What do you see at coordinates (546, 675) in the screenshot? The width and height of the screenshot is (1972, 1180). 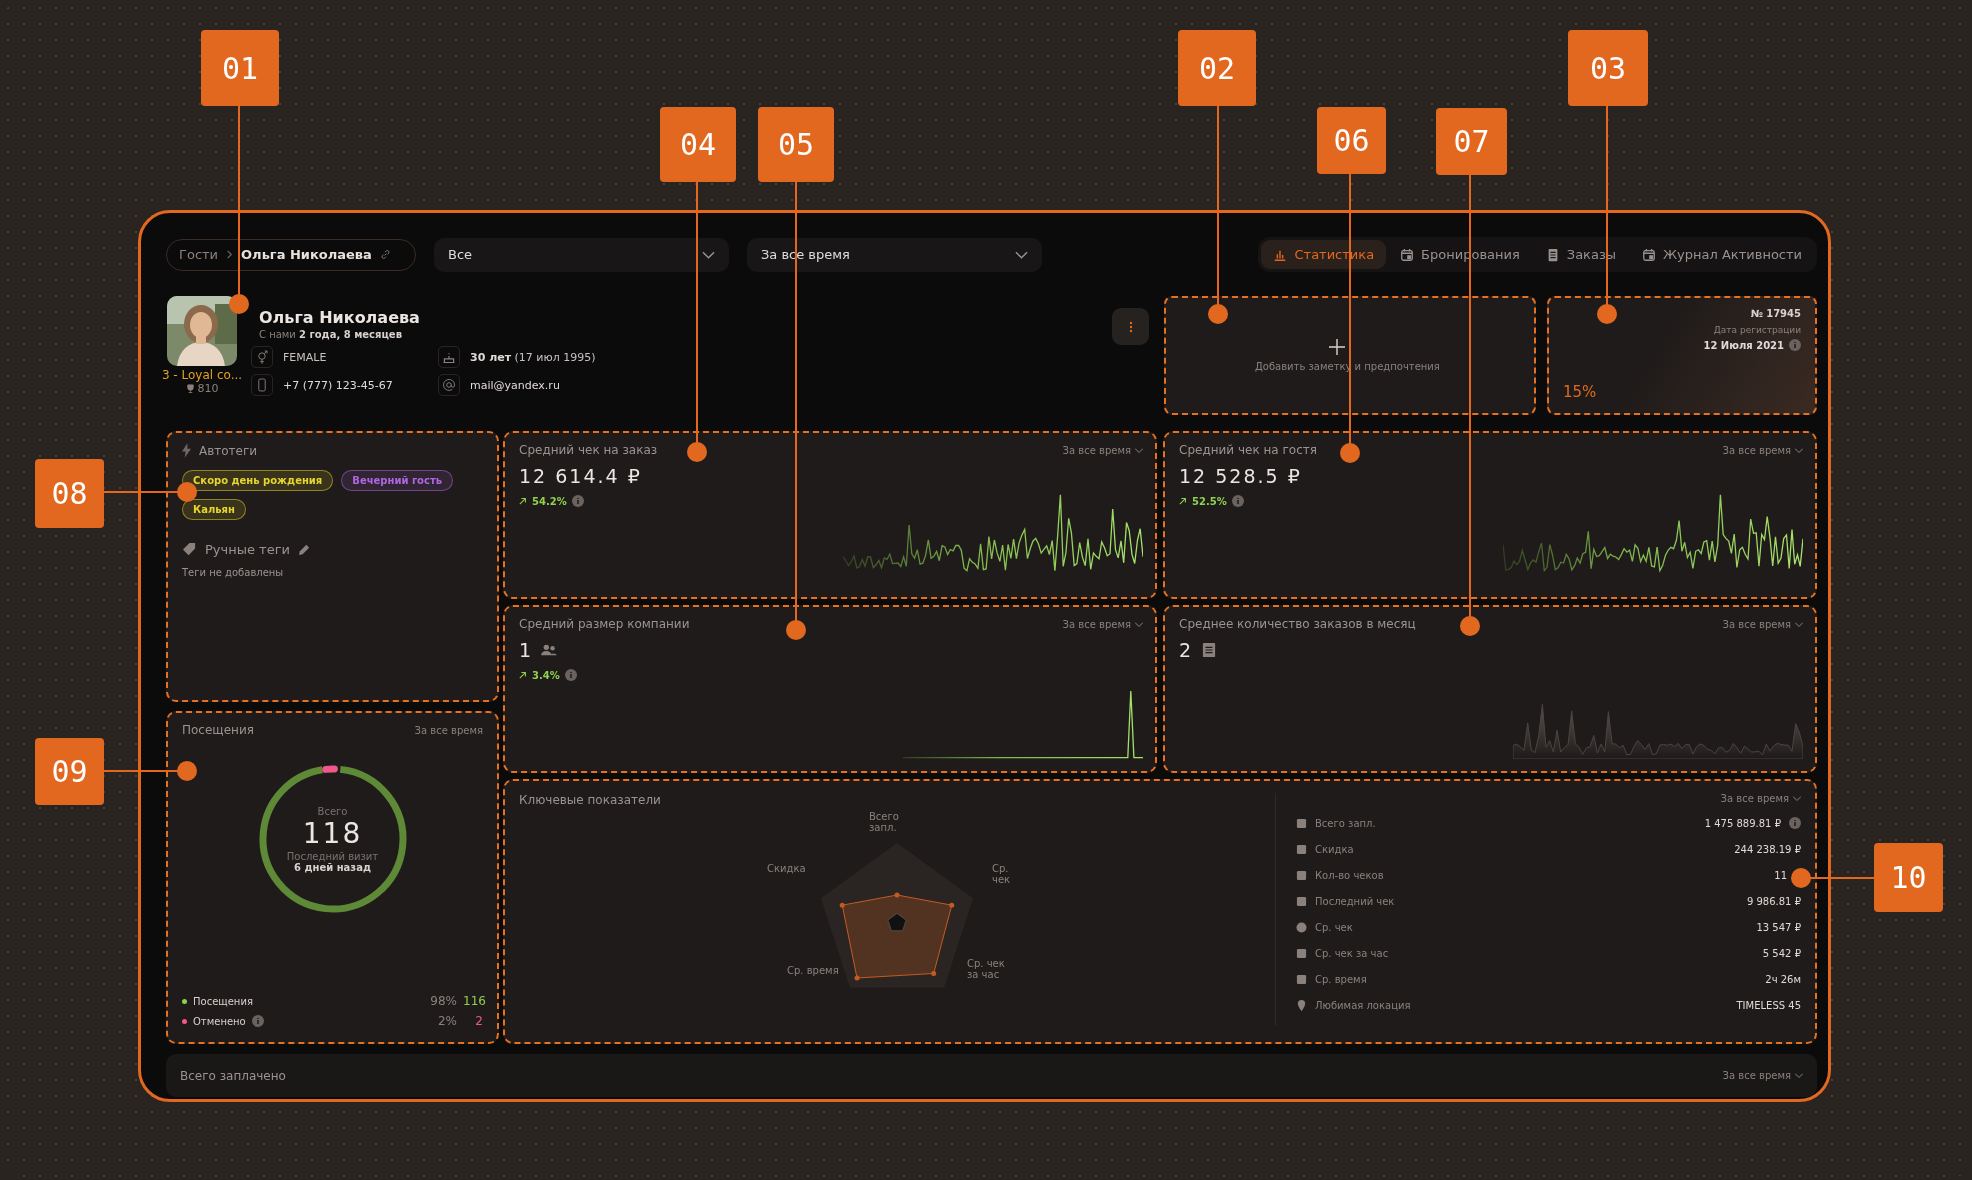 I see `metric-change: 3.4%` at bounding box center [546, 675].